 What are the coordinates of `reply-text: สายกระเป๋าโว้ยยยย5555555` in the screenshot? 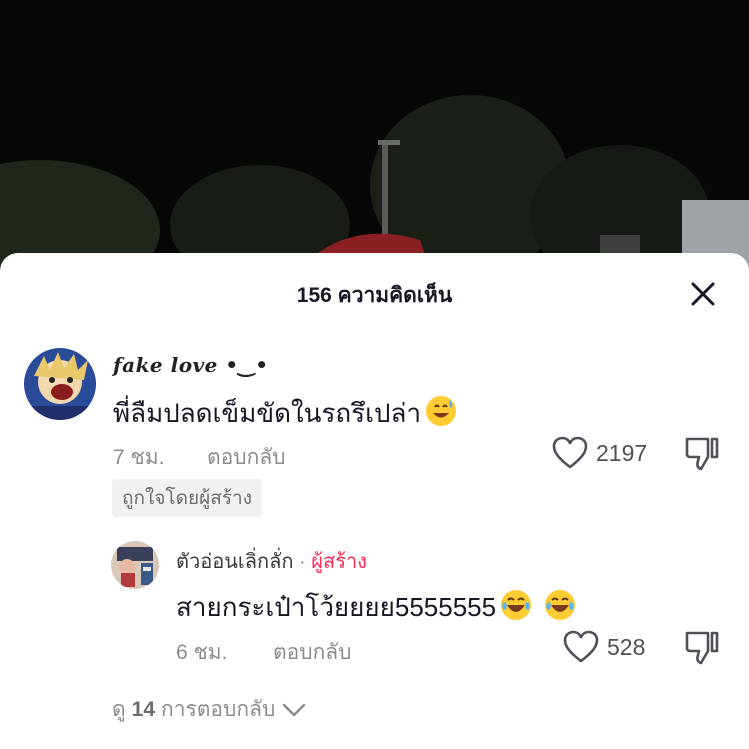 It's located at (376, 607).